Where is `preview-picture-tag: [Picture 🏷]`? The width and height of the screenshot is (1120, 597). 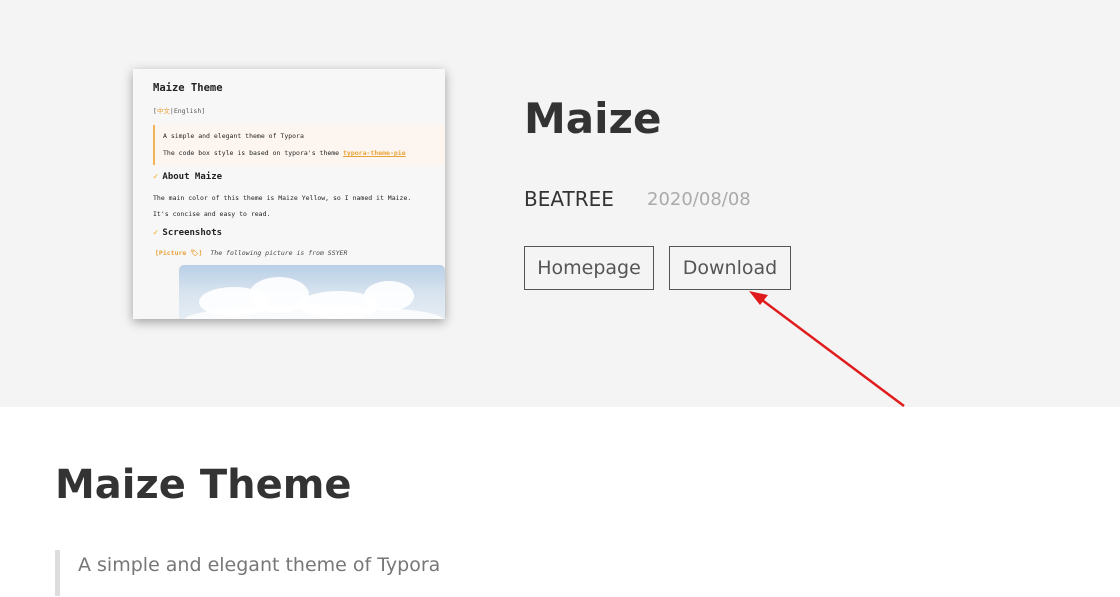
preview-picture-tag: [Picture 🏷] is located at coordinates (179, 253).